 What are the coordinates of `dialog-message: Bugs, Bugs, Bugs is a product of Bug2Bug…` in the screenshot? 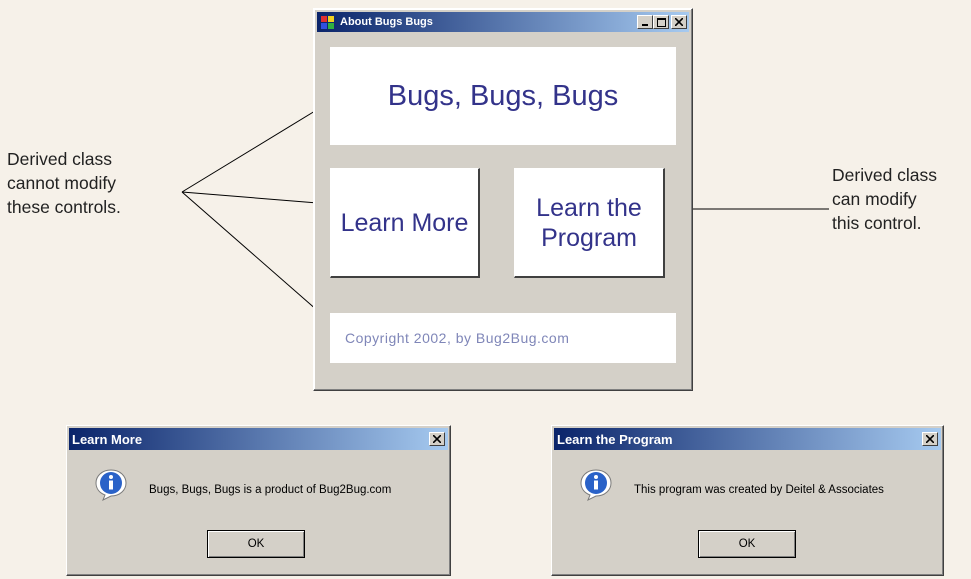 It's located at (270, 490).